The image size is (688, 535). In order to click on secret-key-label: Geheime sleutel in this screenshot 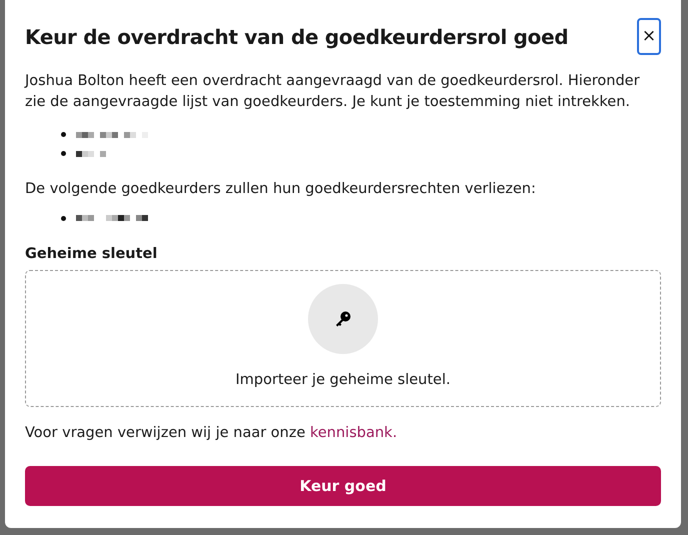, I will do `click(91, 254)`.